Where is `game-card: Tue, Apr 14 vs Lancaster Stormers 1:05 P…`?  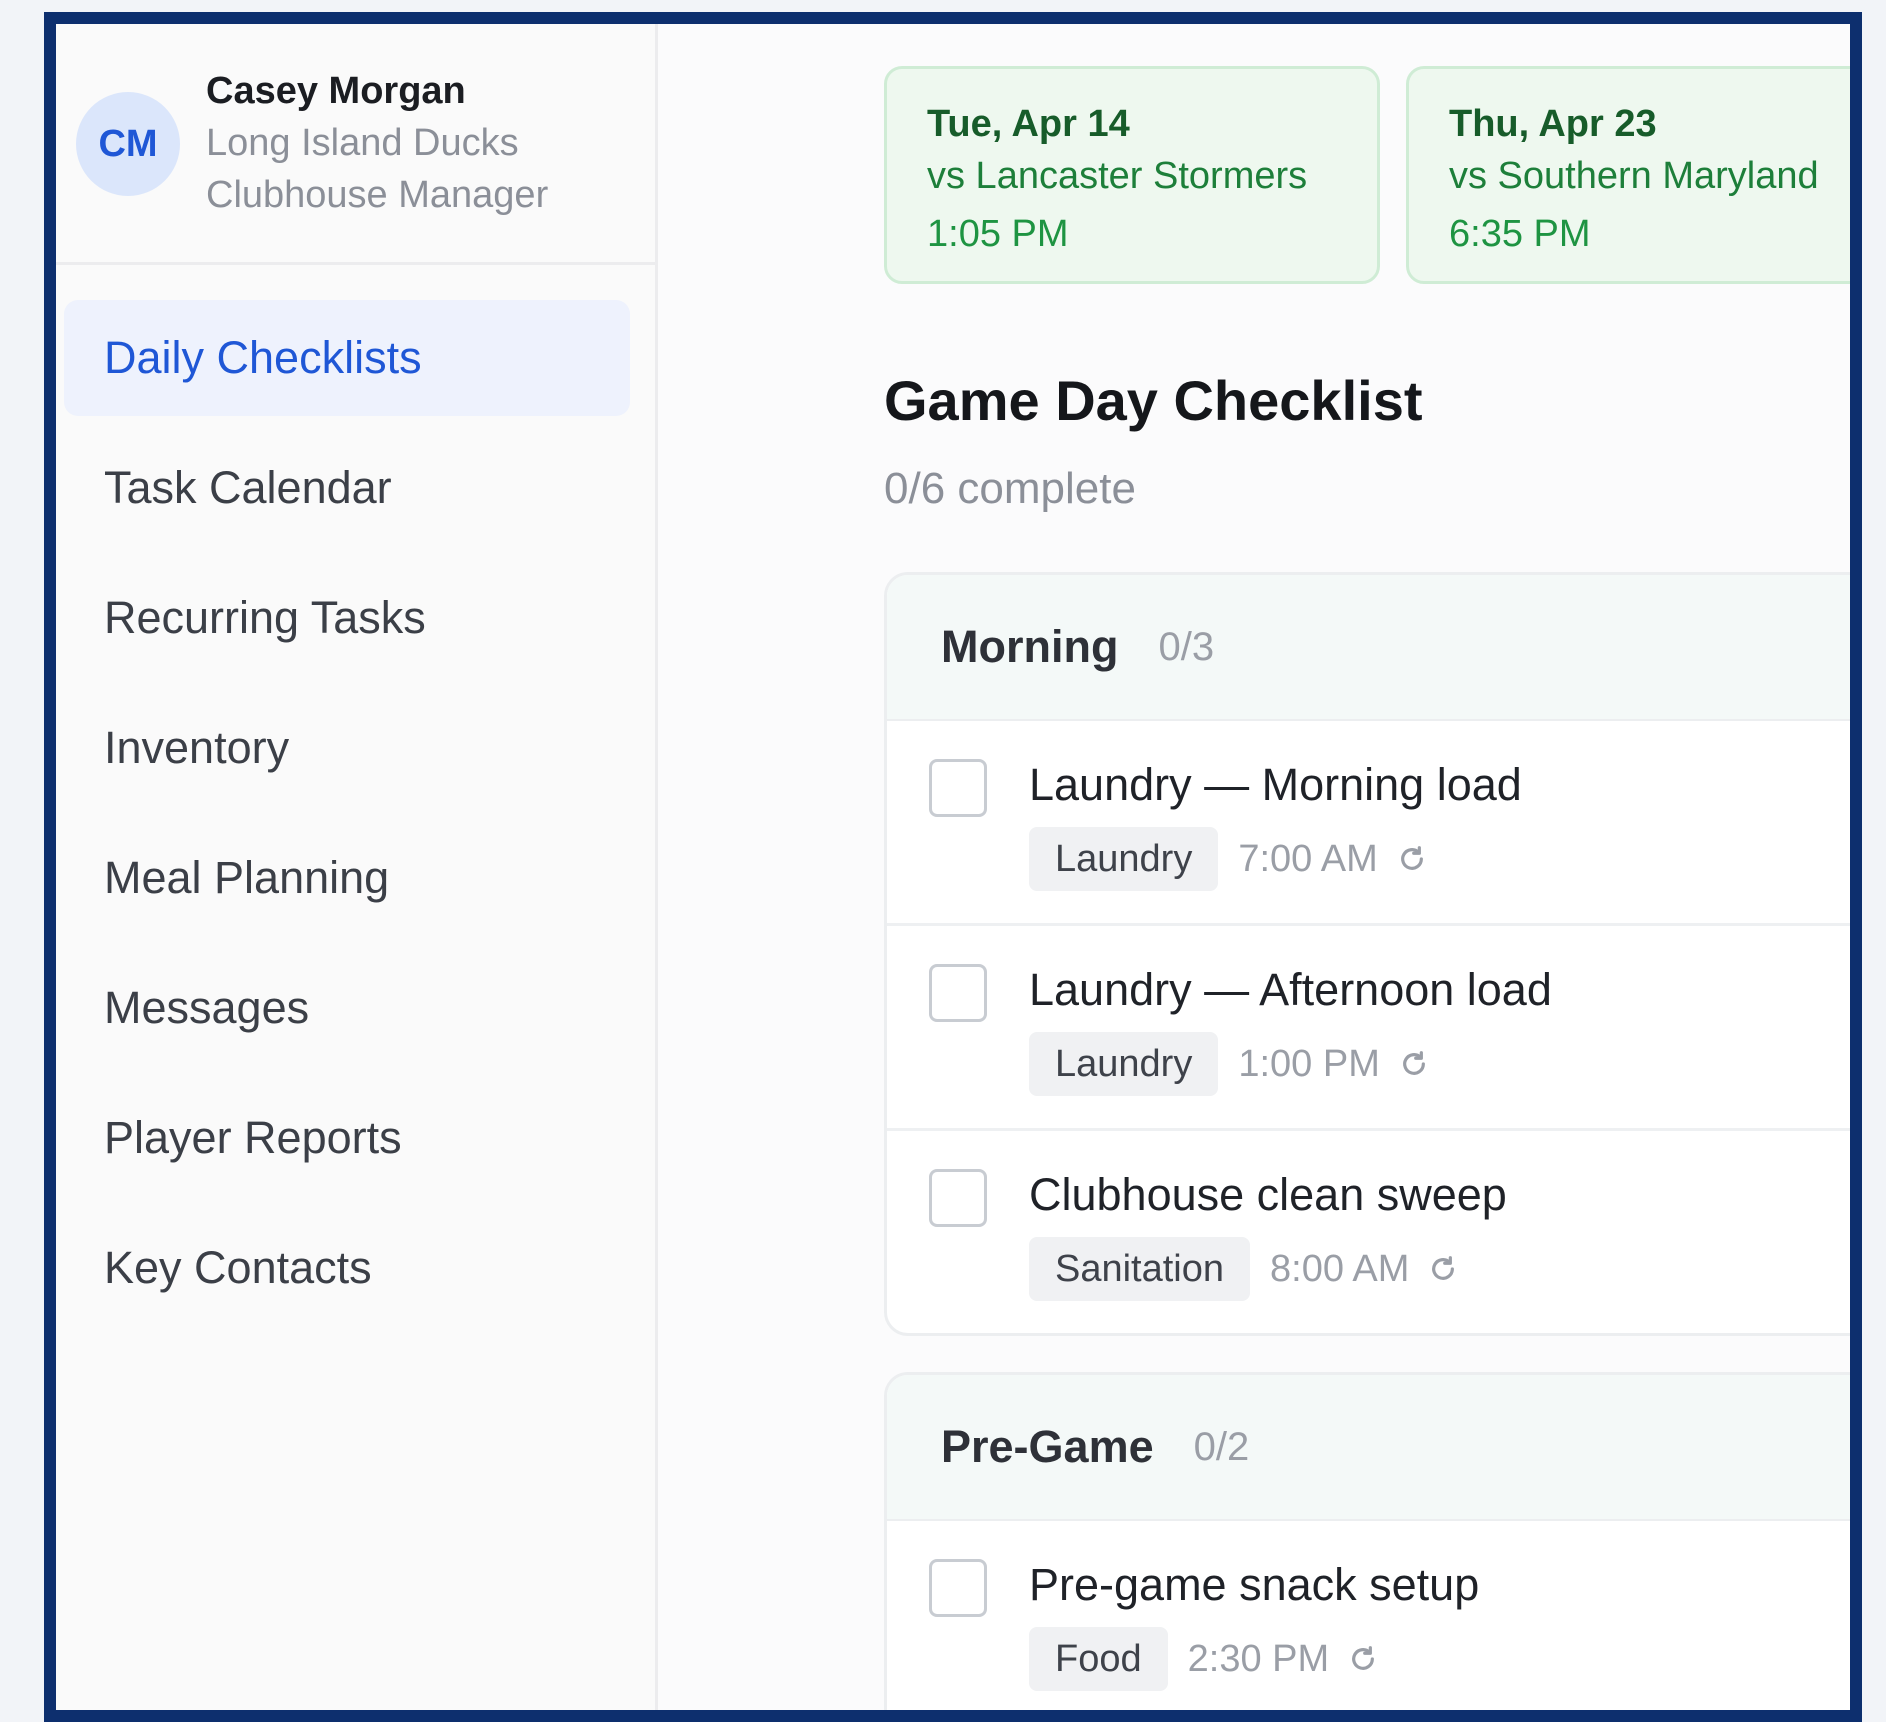
game-card: Tue, Apr 14 vs Lancaster Stormers 1:05 P… is located at coordinates (1132, 175).